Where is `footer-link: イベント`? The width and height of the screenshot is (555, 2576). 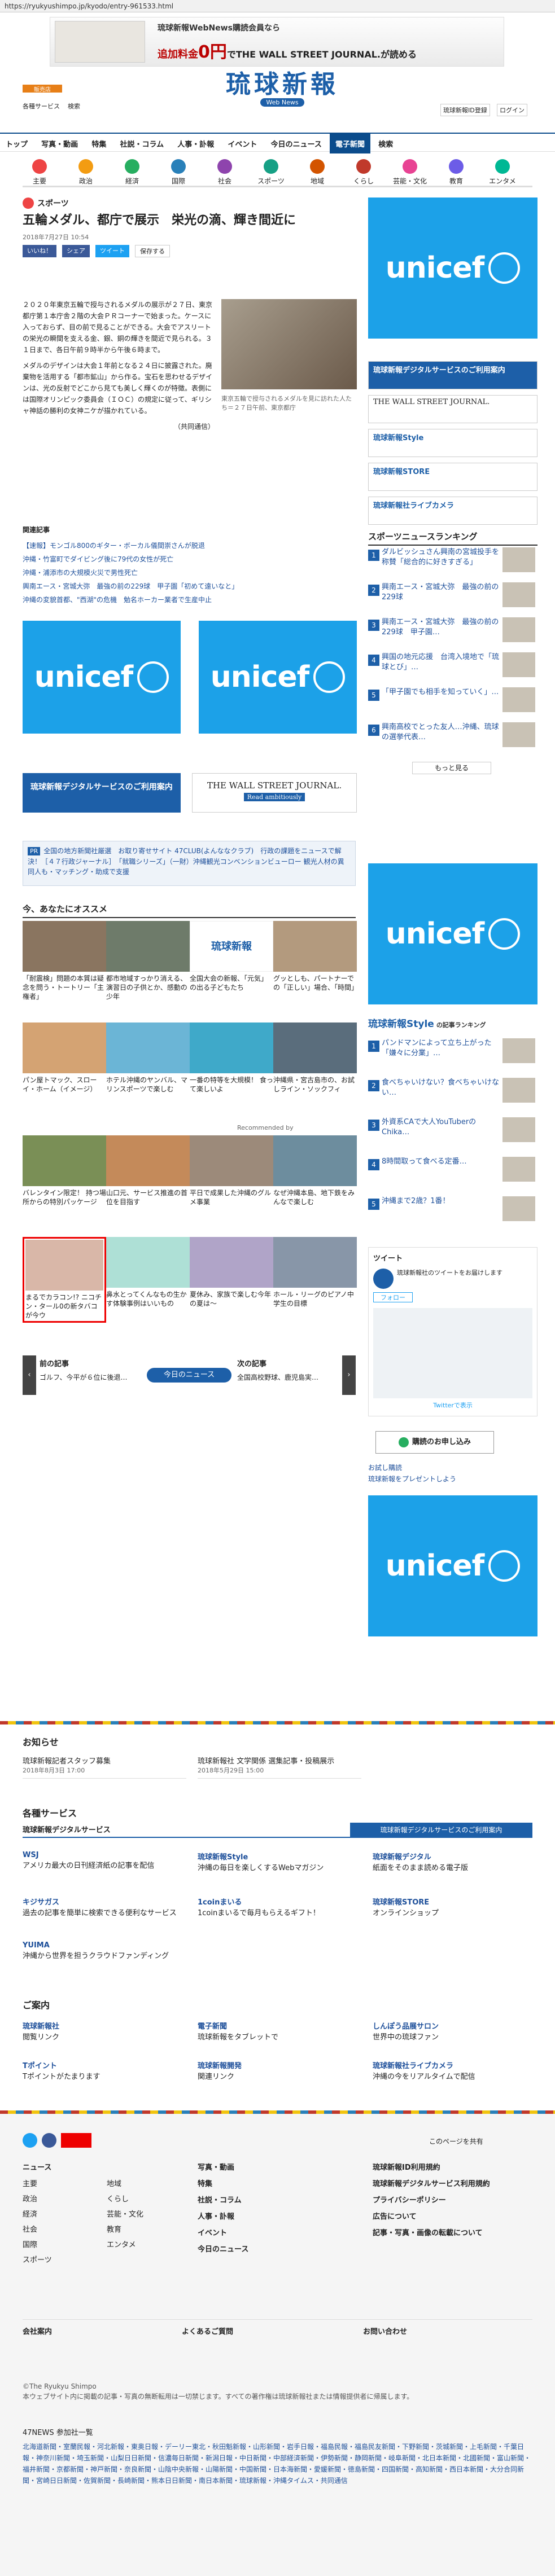 footer-link: イベント is located at coordinates (279, 2232).